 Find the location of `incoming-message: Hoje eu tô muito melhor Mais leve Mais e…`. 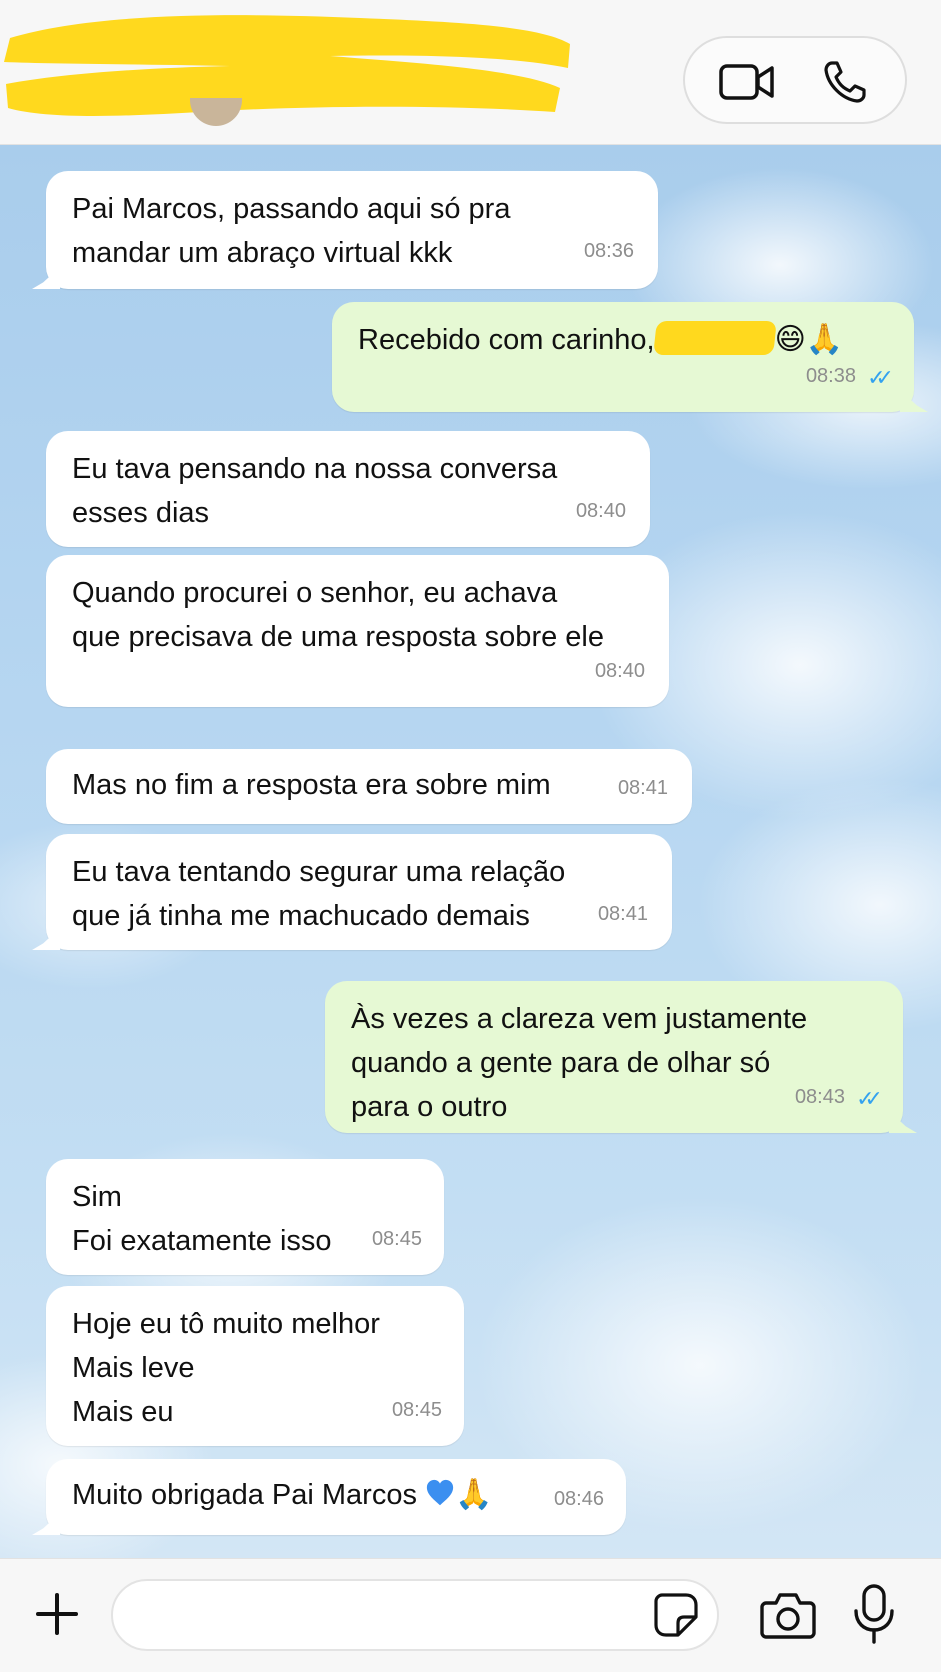

incoming-message: Hoje eu tô muito melhor Mais leve Mais e… is located at coordinates (255, 1366).